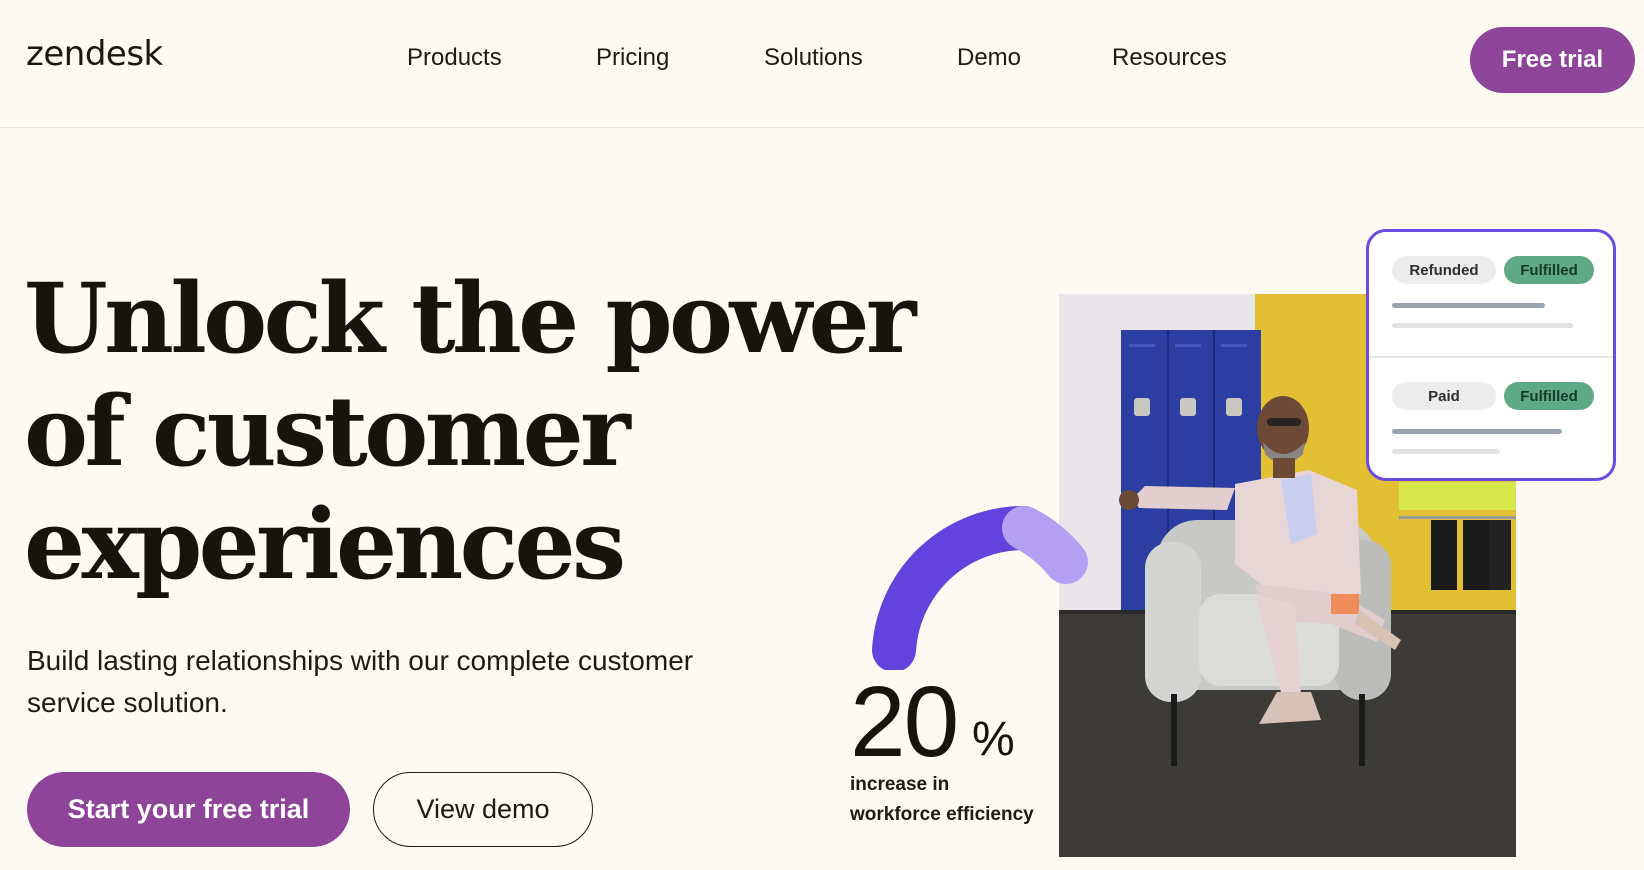  Describe the element at coordinates (989, 58) in the screenshot. I see `nav-demo: Demo` at that location.